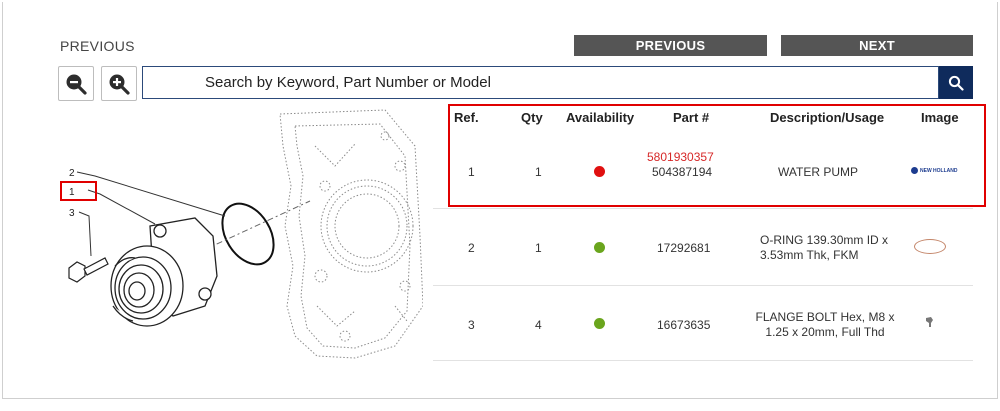 Image resolution: width=1000 pixels, height=411 pixels. Describe the element at coordinates (930, 246) in the screenshot. I see `o-ring-thumbnail` at that location.